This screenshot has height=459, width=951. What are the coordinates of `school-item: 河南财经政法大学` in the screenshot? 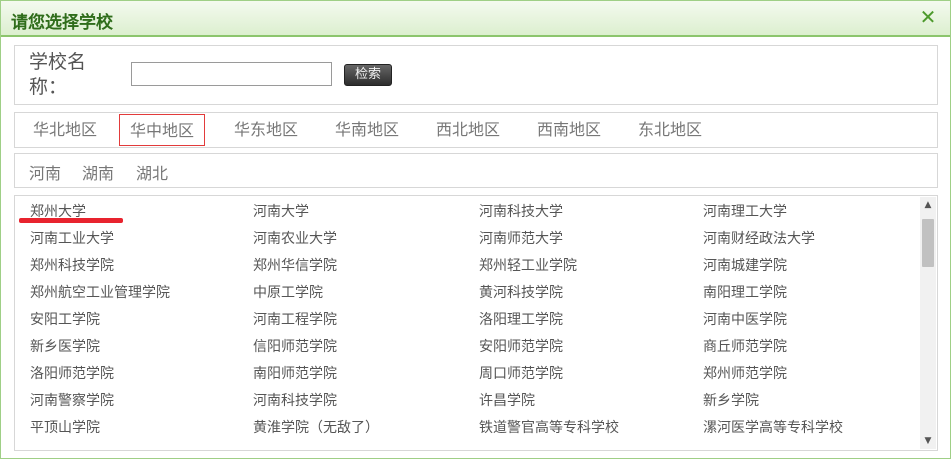 It's located at (759, 238).